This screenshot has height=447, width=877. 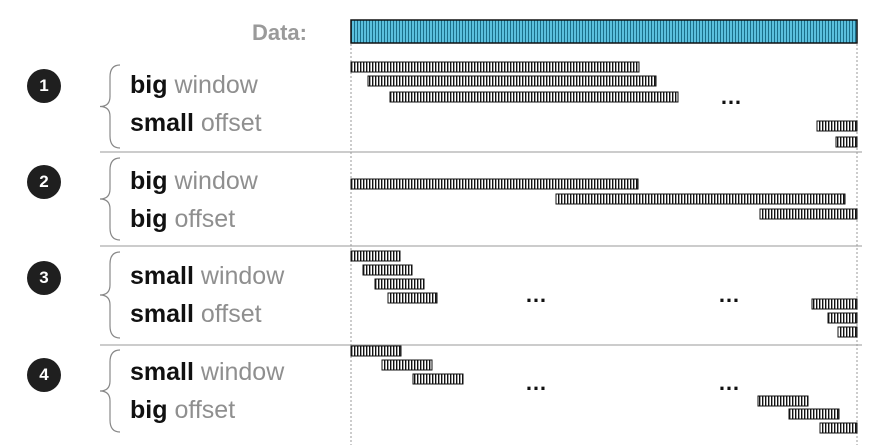 I want to click on data-bar, so click(x=604, y=31).